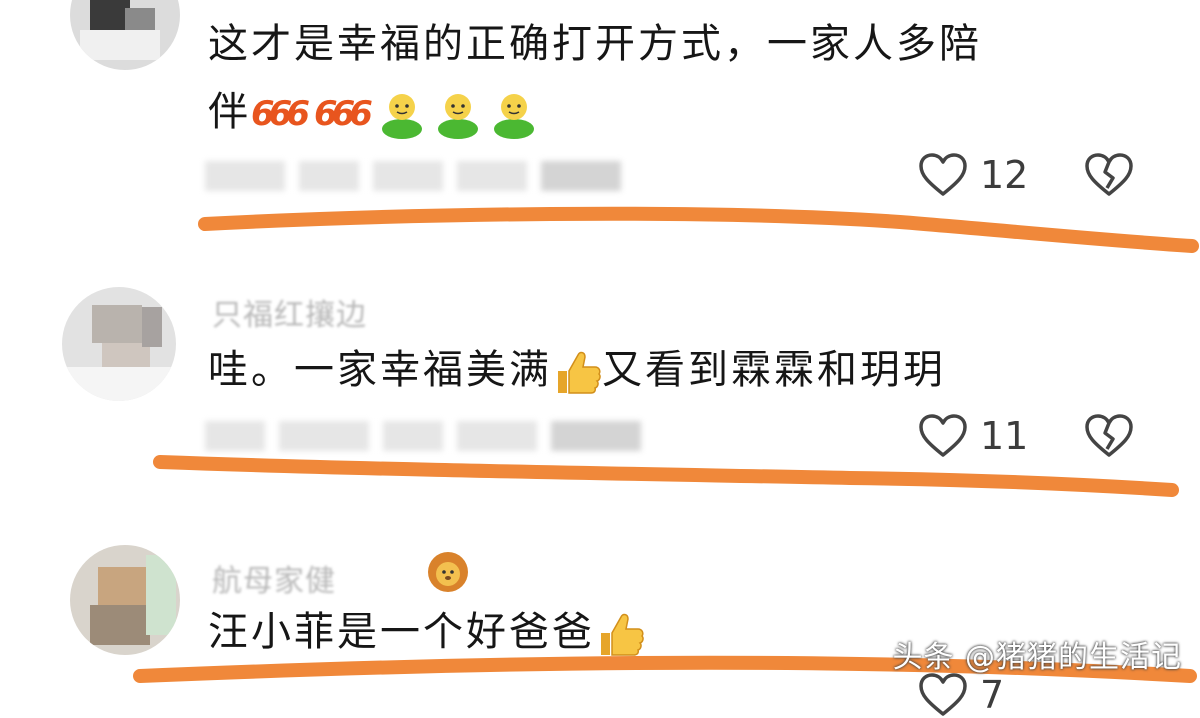  Describe the element at coordinates (973, 436) in the screenshot. I see `like-group: 11` at that location.